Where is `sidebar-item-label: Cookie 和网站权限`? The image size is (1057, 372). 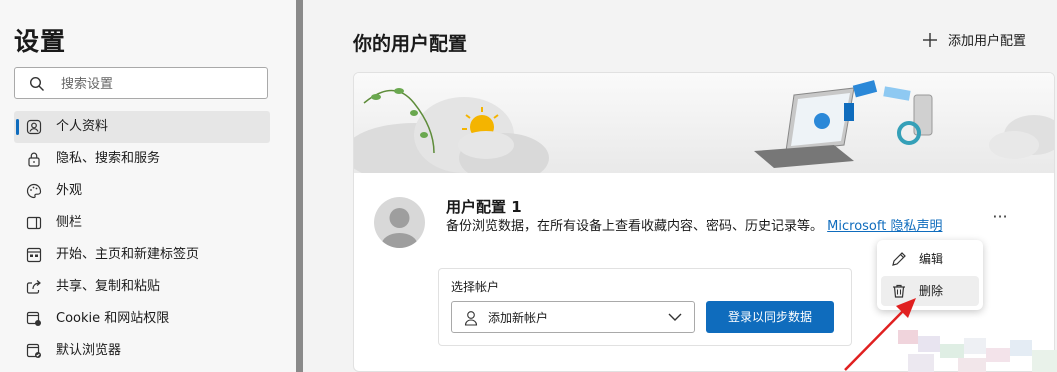
sidebar-item-label: Cookie 和网站权限 is located at coordinates (113, 318).